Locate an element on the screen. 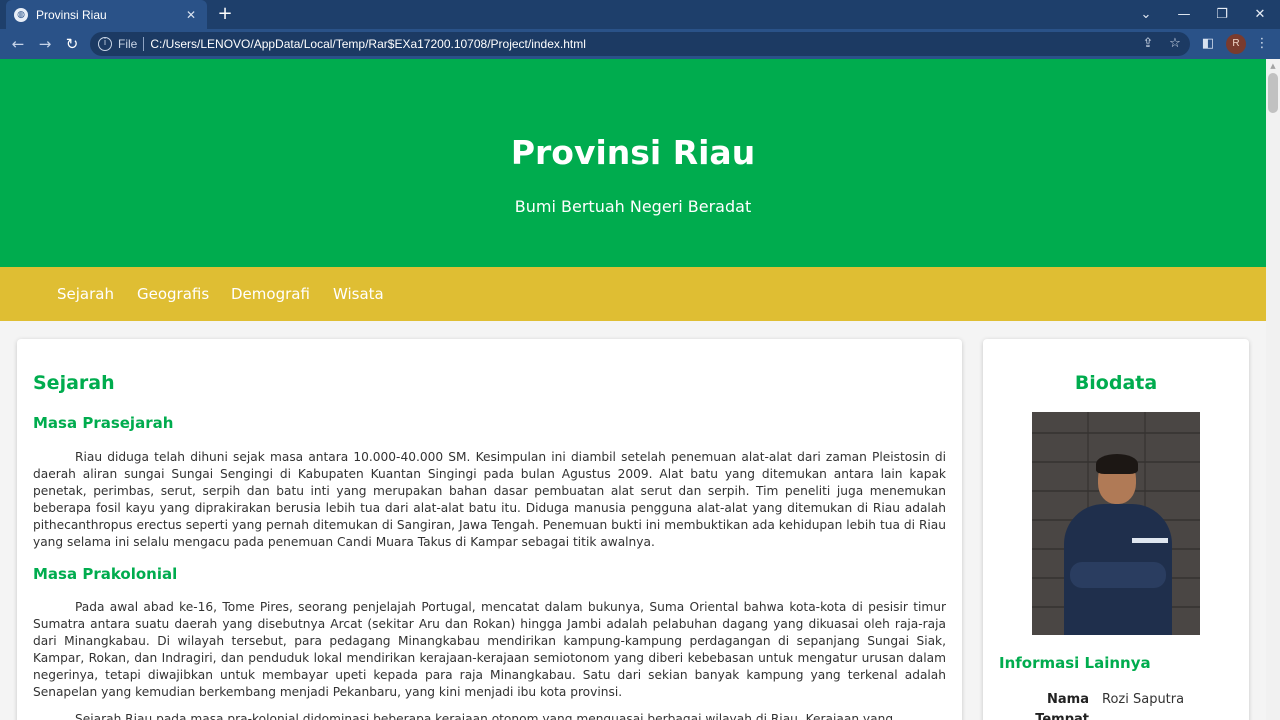  subsection-title-prasejarah: Masa Prasejarah is located at coordinates (103, 423).